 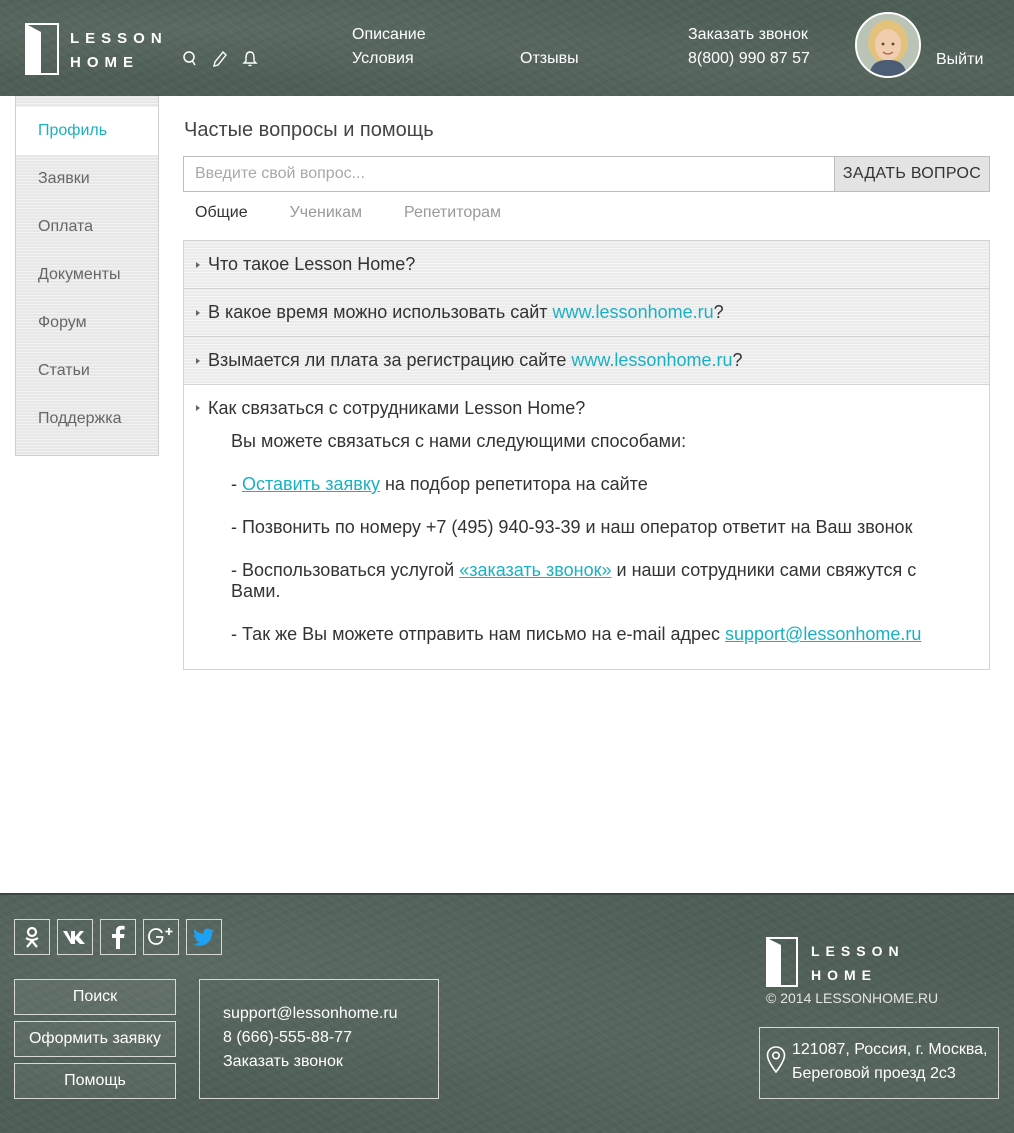 What do you see at coordinates (823, 634) in the screenshot?
I see `support-email-link: support@lessonhome.ru` at bounding box center [823, 634].